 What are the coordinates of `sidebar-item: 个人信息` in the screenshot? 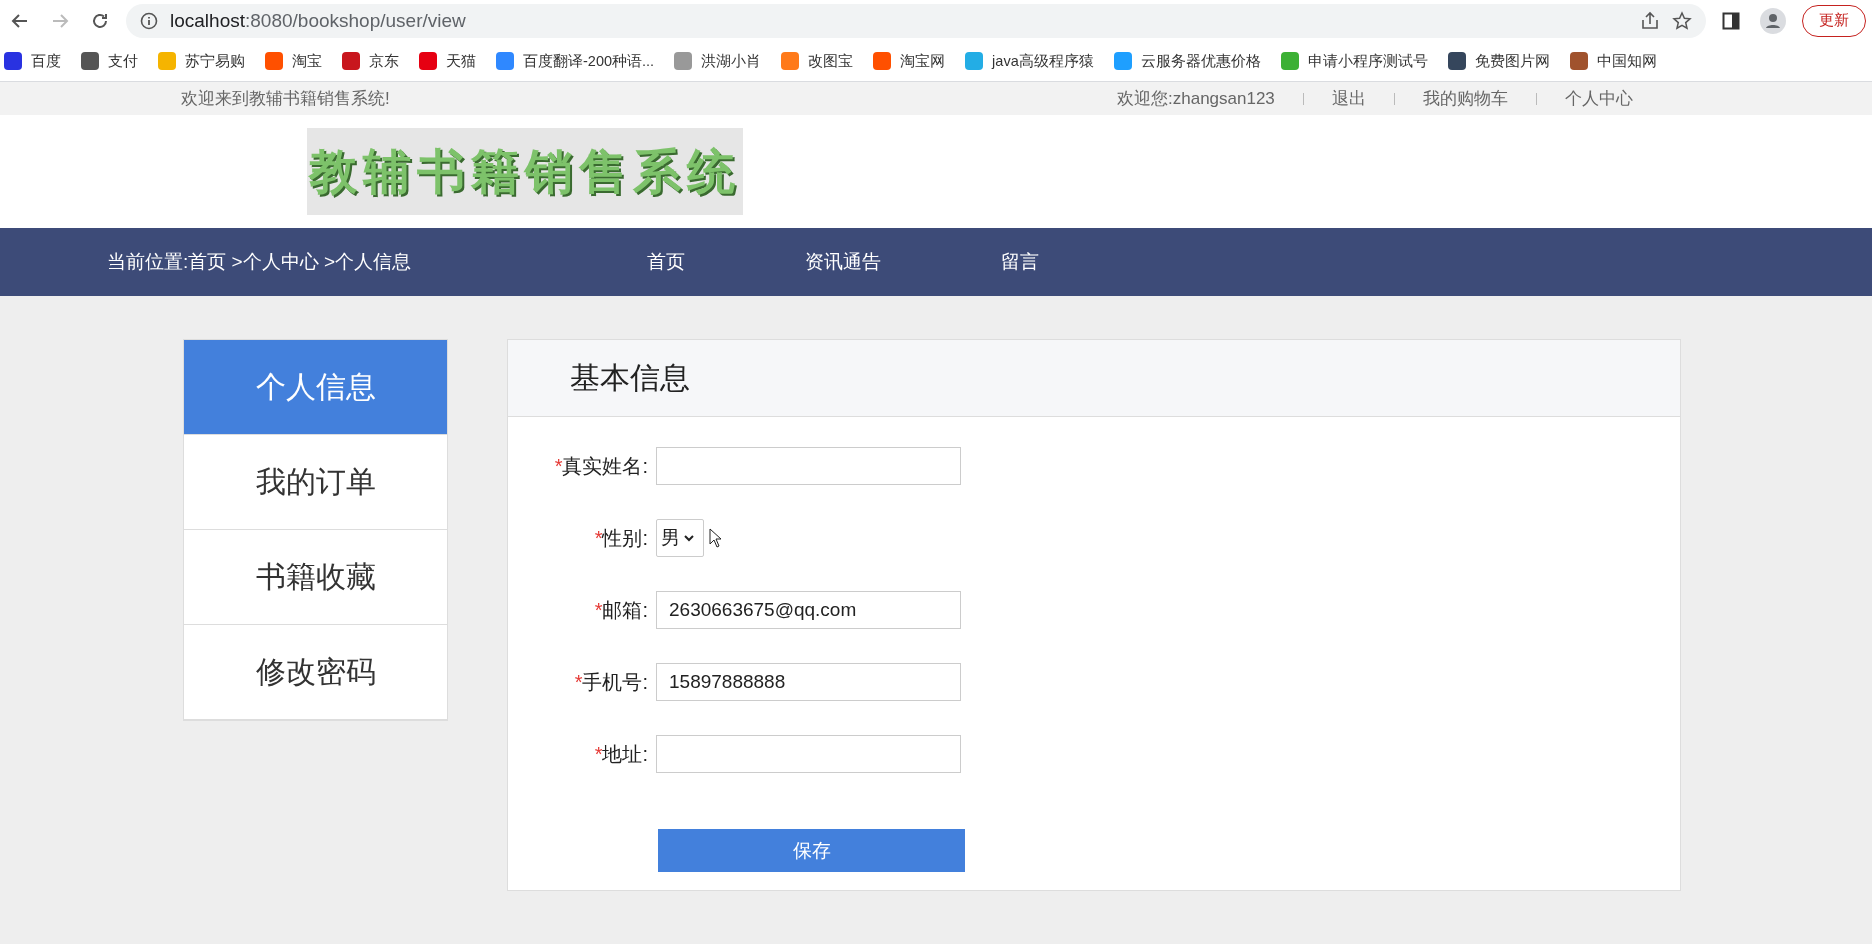 It's located at (315, 387).